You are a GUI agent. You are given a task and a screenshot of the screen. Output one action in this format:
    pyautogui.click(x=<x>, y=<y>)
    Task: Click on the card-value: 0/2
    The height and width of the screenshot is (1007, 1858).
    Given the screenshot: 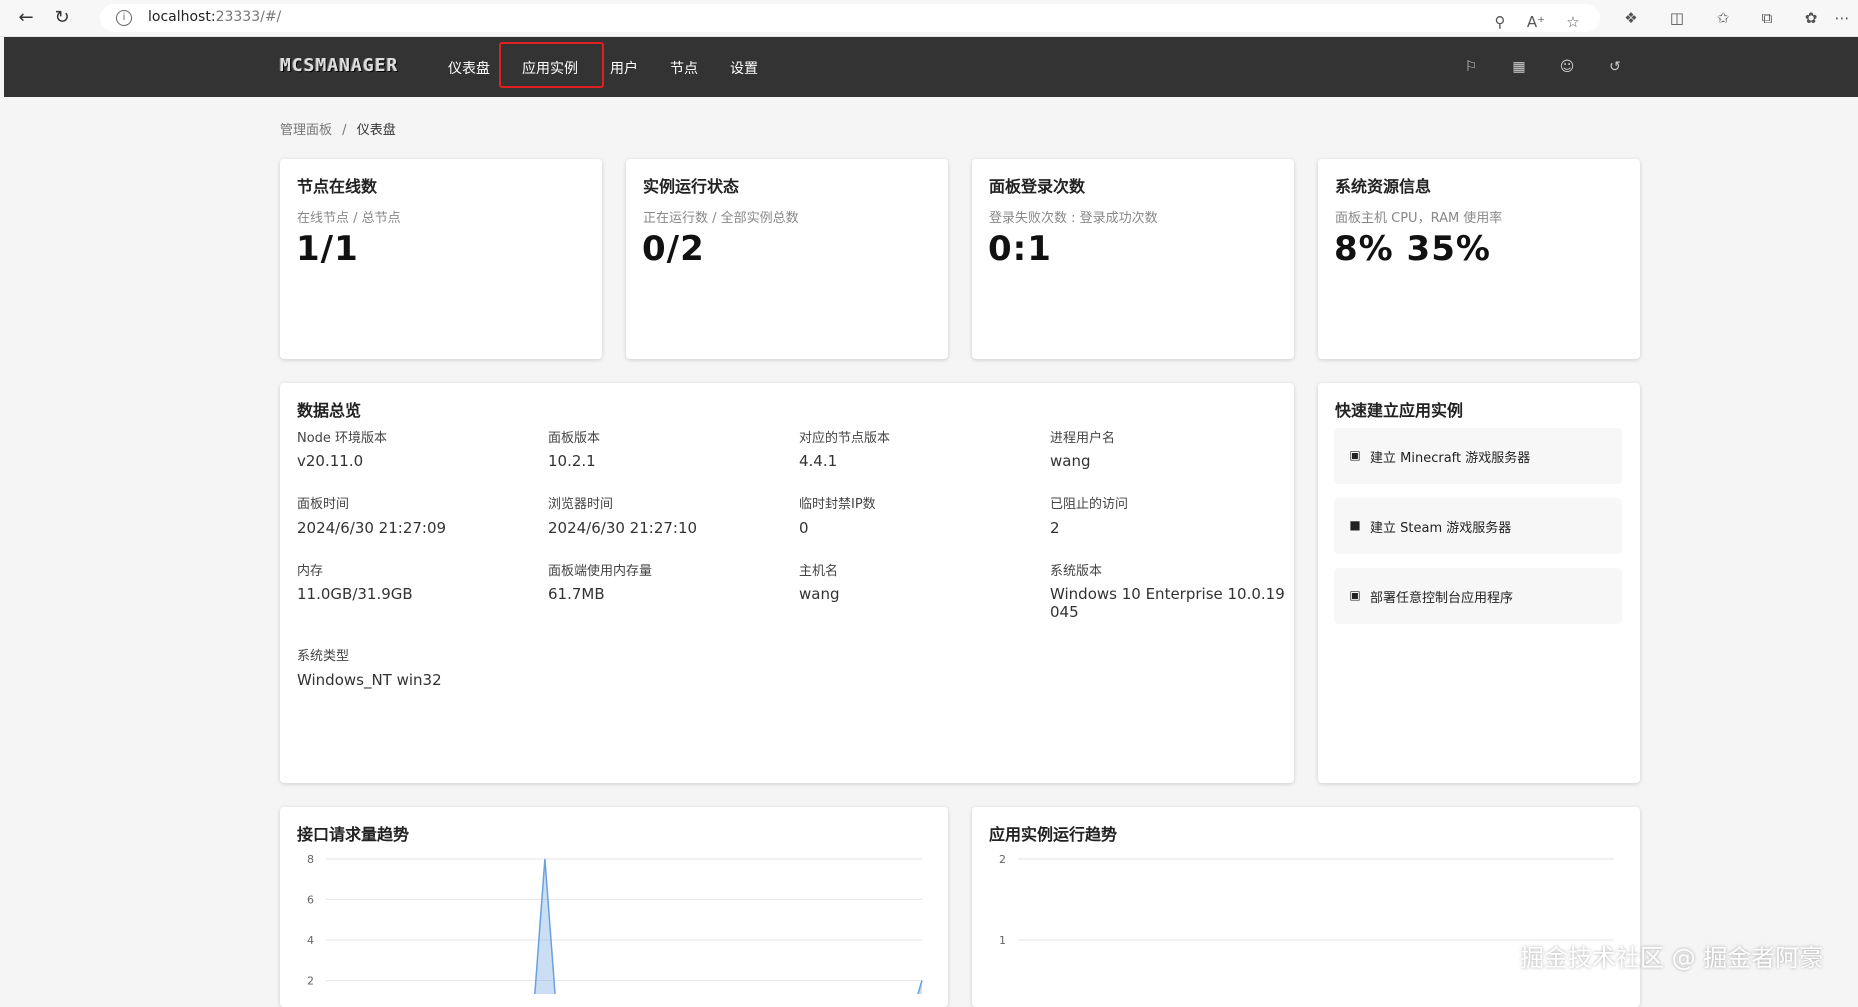 What is the action you would take?
    pyautogui.click(x=673, y=249)
    